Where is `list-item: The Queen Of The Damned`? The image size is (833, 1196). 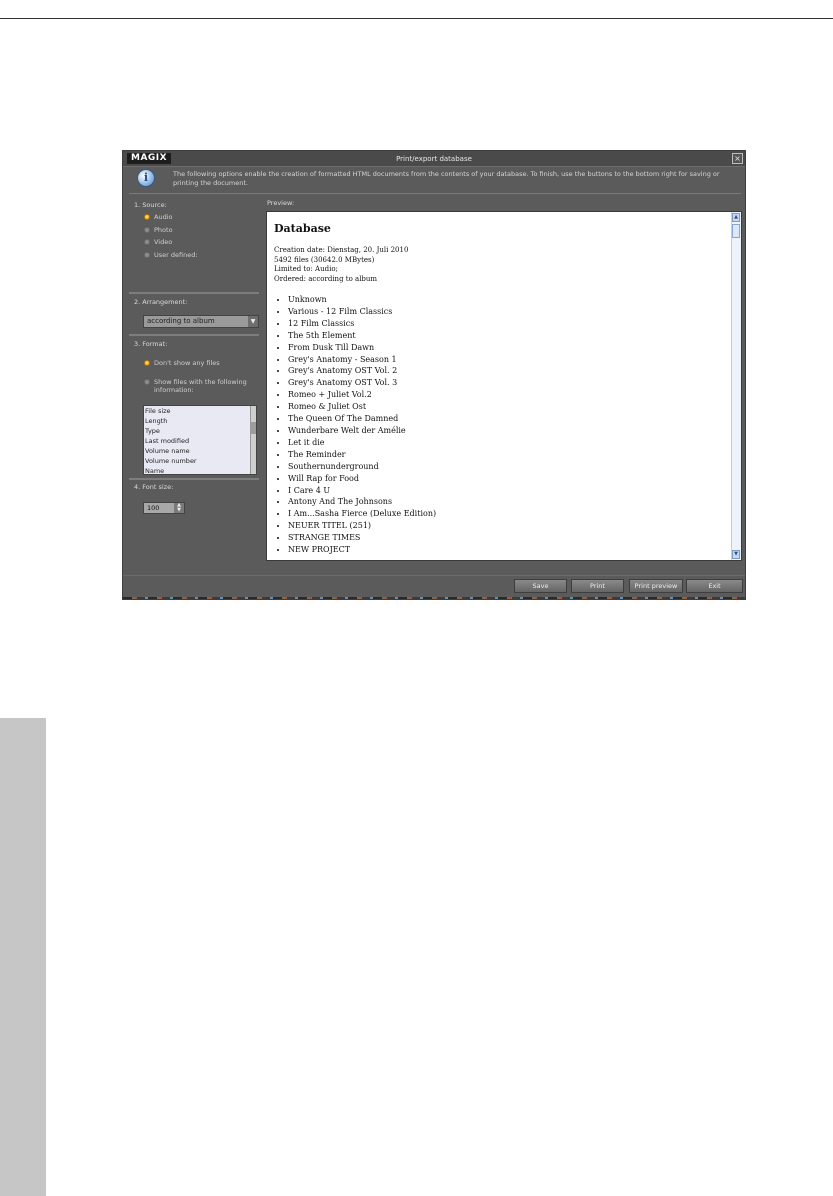
list-item: The Queen Of The Damned is located at coordinates (506, 419).